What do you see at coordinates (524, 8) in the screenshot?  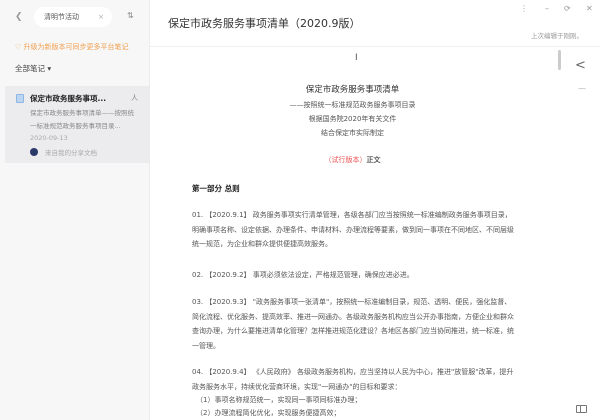 I see `menu-icon: ⋮` at bounding box center [524, 8].